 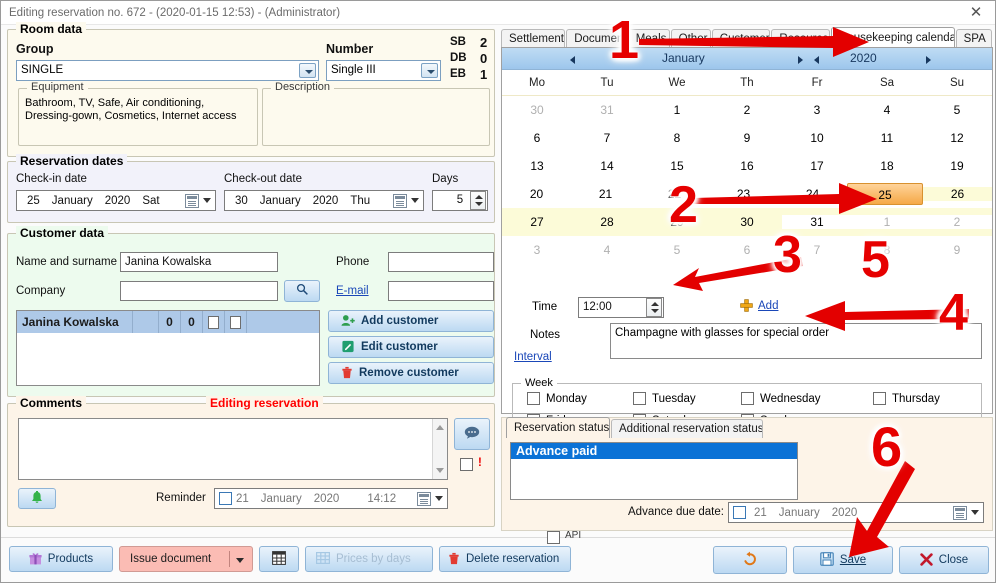 I want to click on calendar-day: 16, so click(x=747, y=166).